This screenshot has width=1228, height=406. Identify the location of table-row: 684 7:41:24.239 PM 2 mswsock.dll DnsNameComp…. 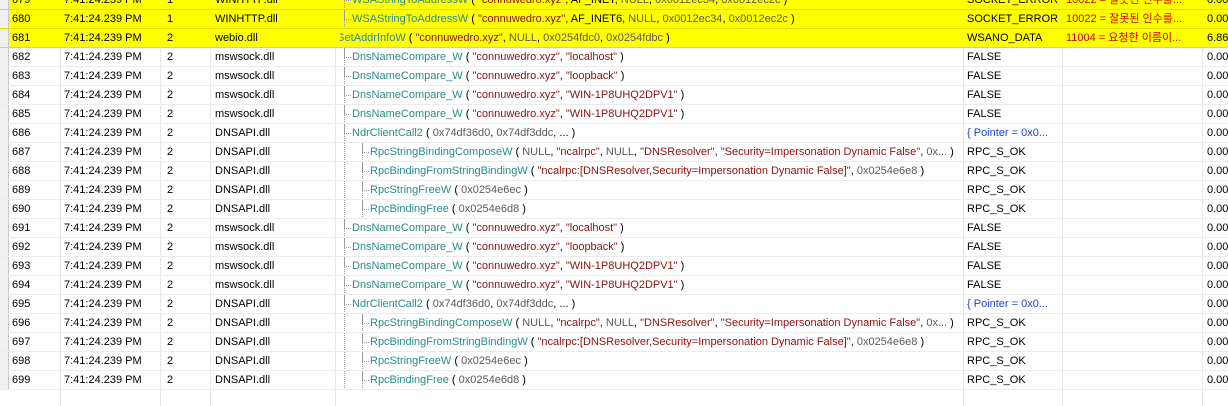
(614, 95).